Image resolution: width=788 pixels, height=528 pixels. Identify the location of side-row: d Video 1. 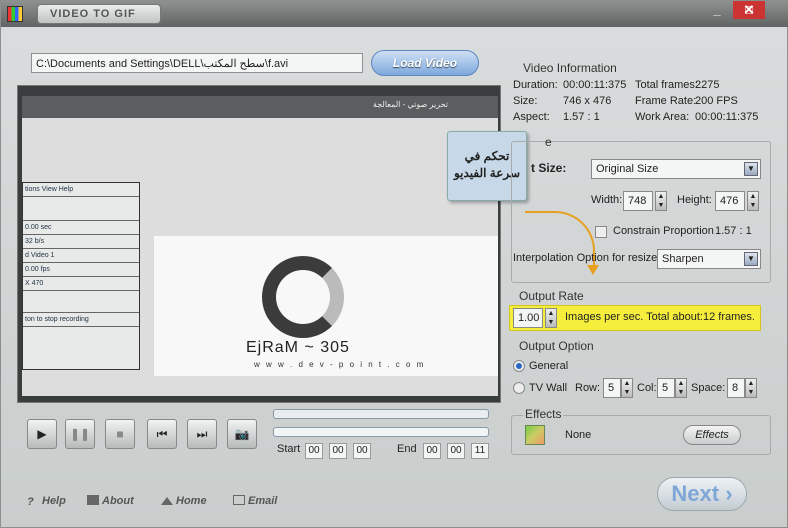
(81, 256).